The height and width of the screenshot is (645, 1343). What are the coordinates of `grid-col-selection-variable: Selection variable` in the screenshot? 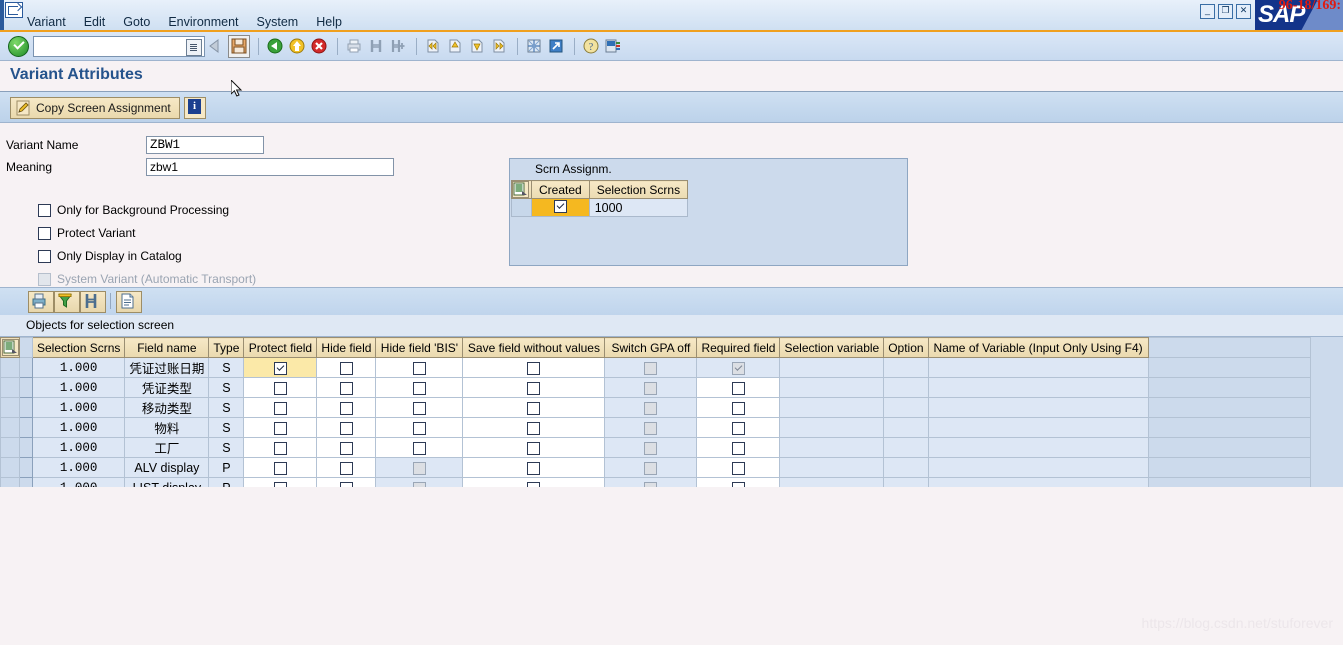 It's located at (832, 347).